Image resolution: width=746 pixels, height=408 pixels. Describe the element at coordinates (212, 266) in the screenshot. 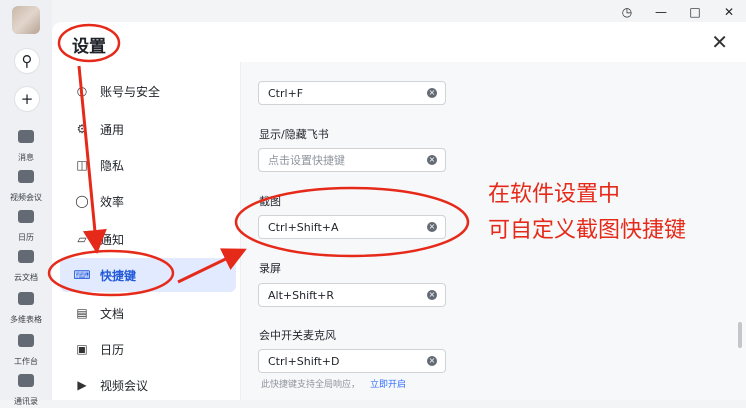

I see `arrow-to-screenshot-field` at that location.